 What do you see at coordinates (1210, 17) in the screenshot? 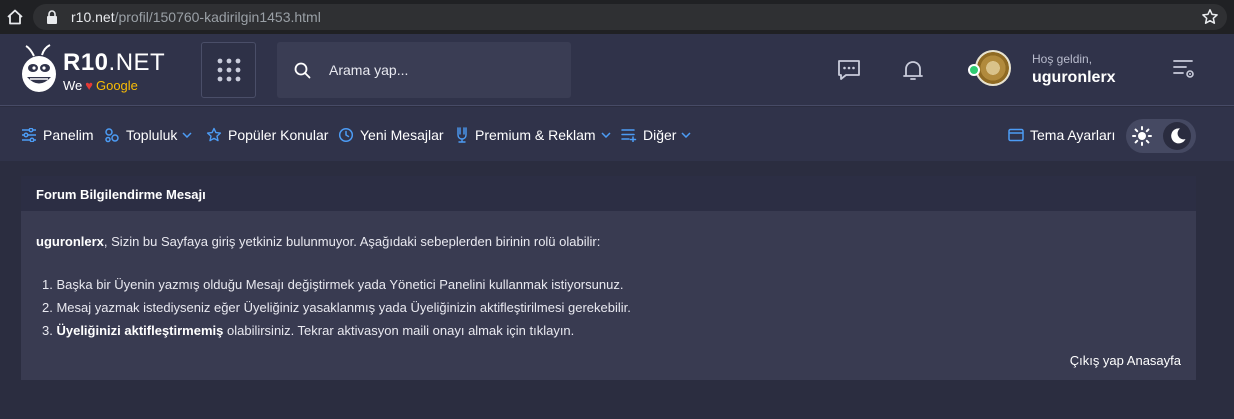
I see `bookmark-star-icon` at bounding box center [1210, 17].